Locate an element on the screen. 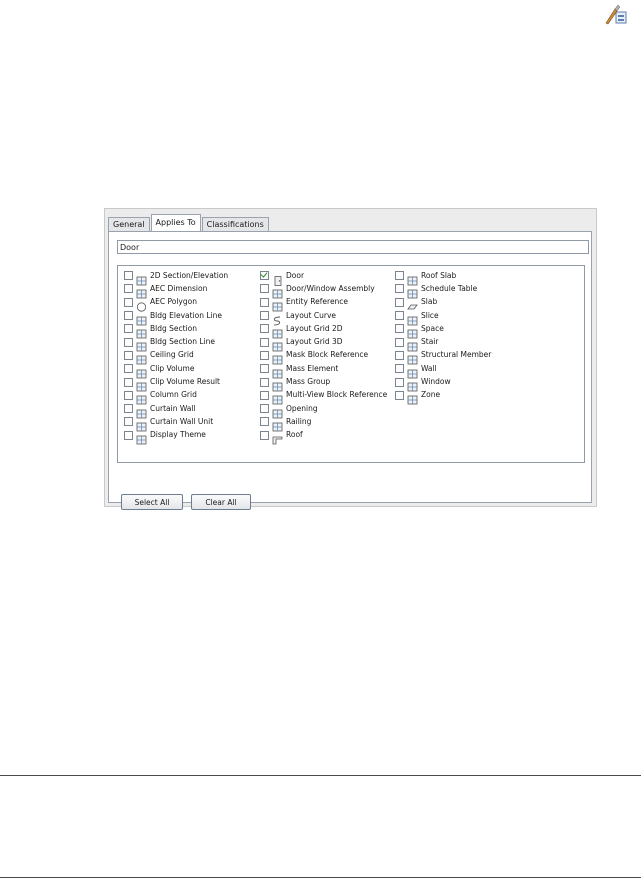 Image resolution: width=641 pixels, height=879 pixels. list-item: Mask Block Reference is located at coordinates (323, 357).